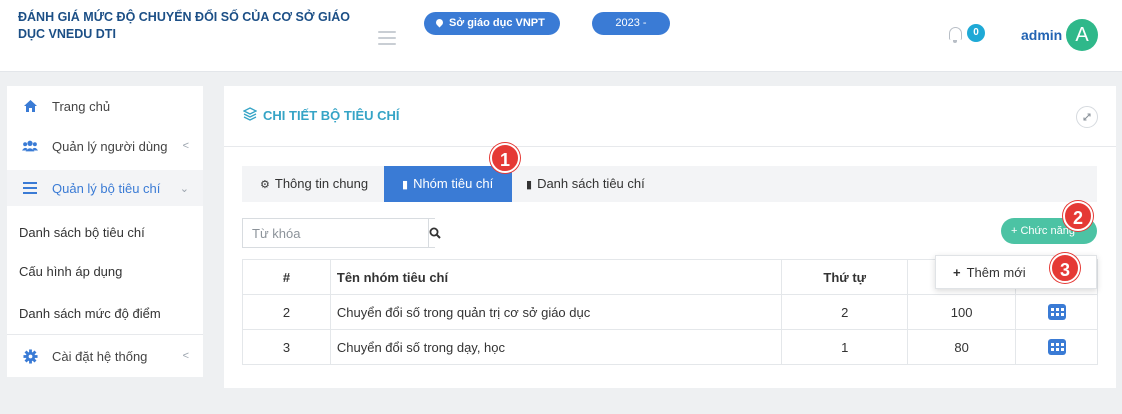  Describe the element at coordinates (30, 106) in the screenshot. I see `home-icon` at that location.